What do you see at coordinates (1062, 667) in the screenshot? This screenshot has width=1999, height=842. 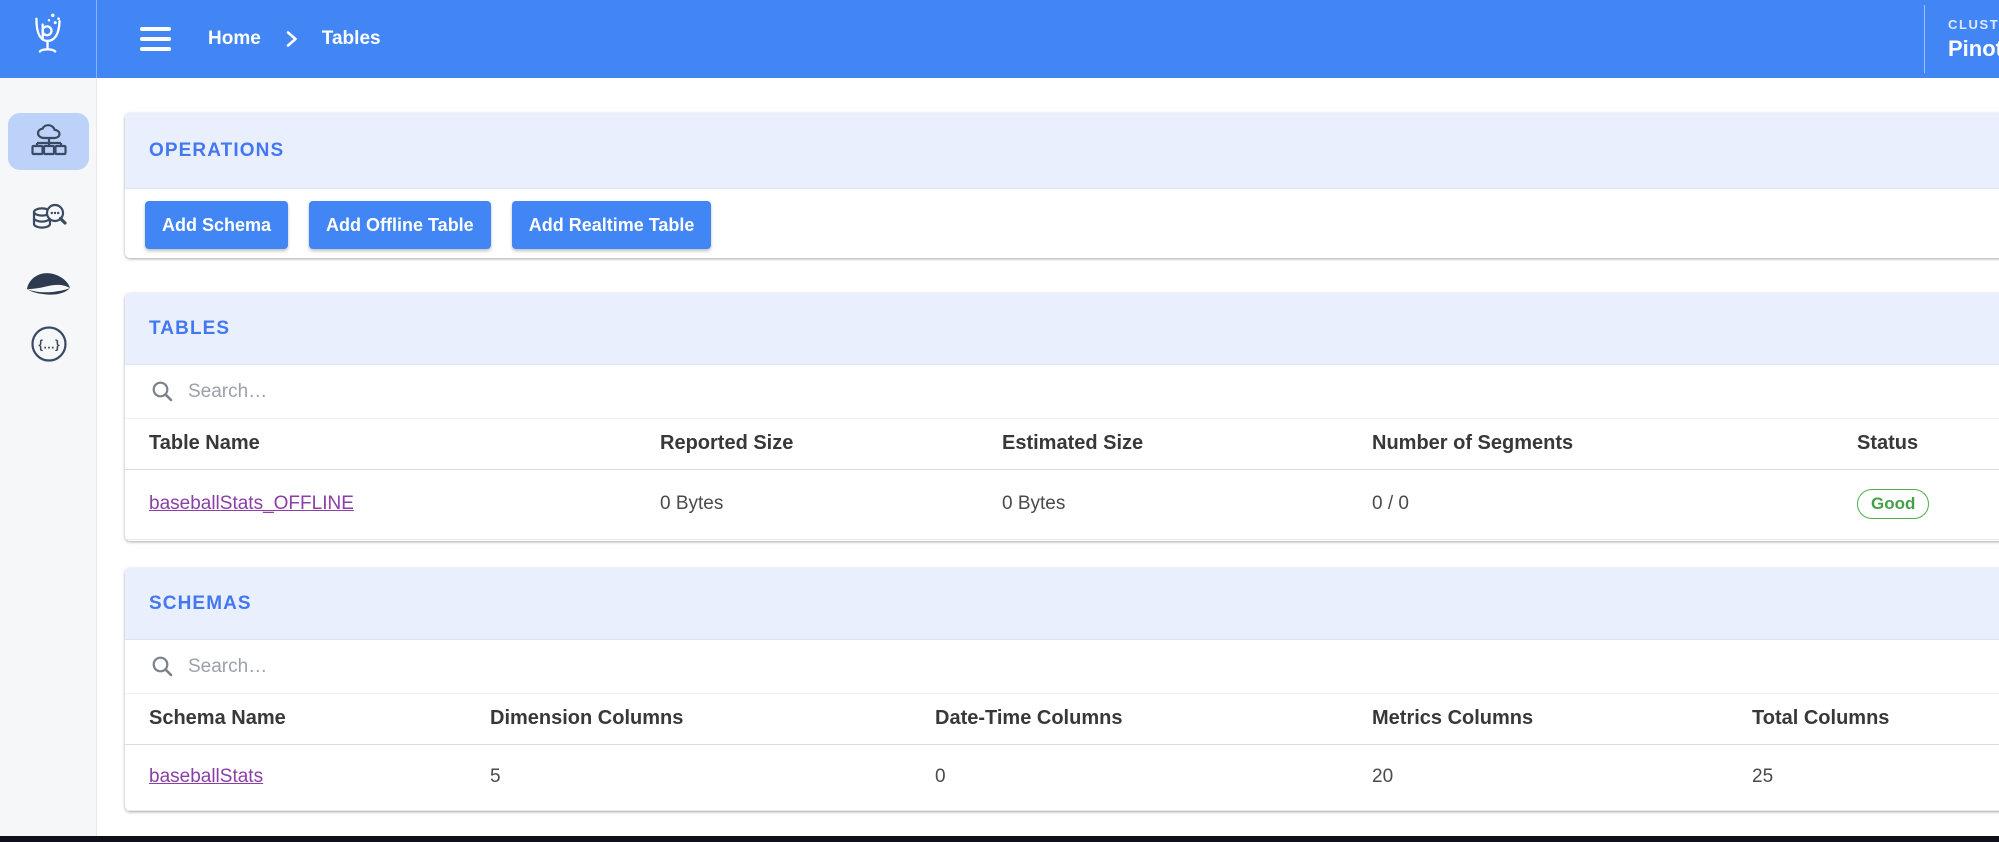 I see `schemas-search-row` at bounding box center [1062, 667].